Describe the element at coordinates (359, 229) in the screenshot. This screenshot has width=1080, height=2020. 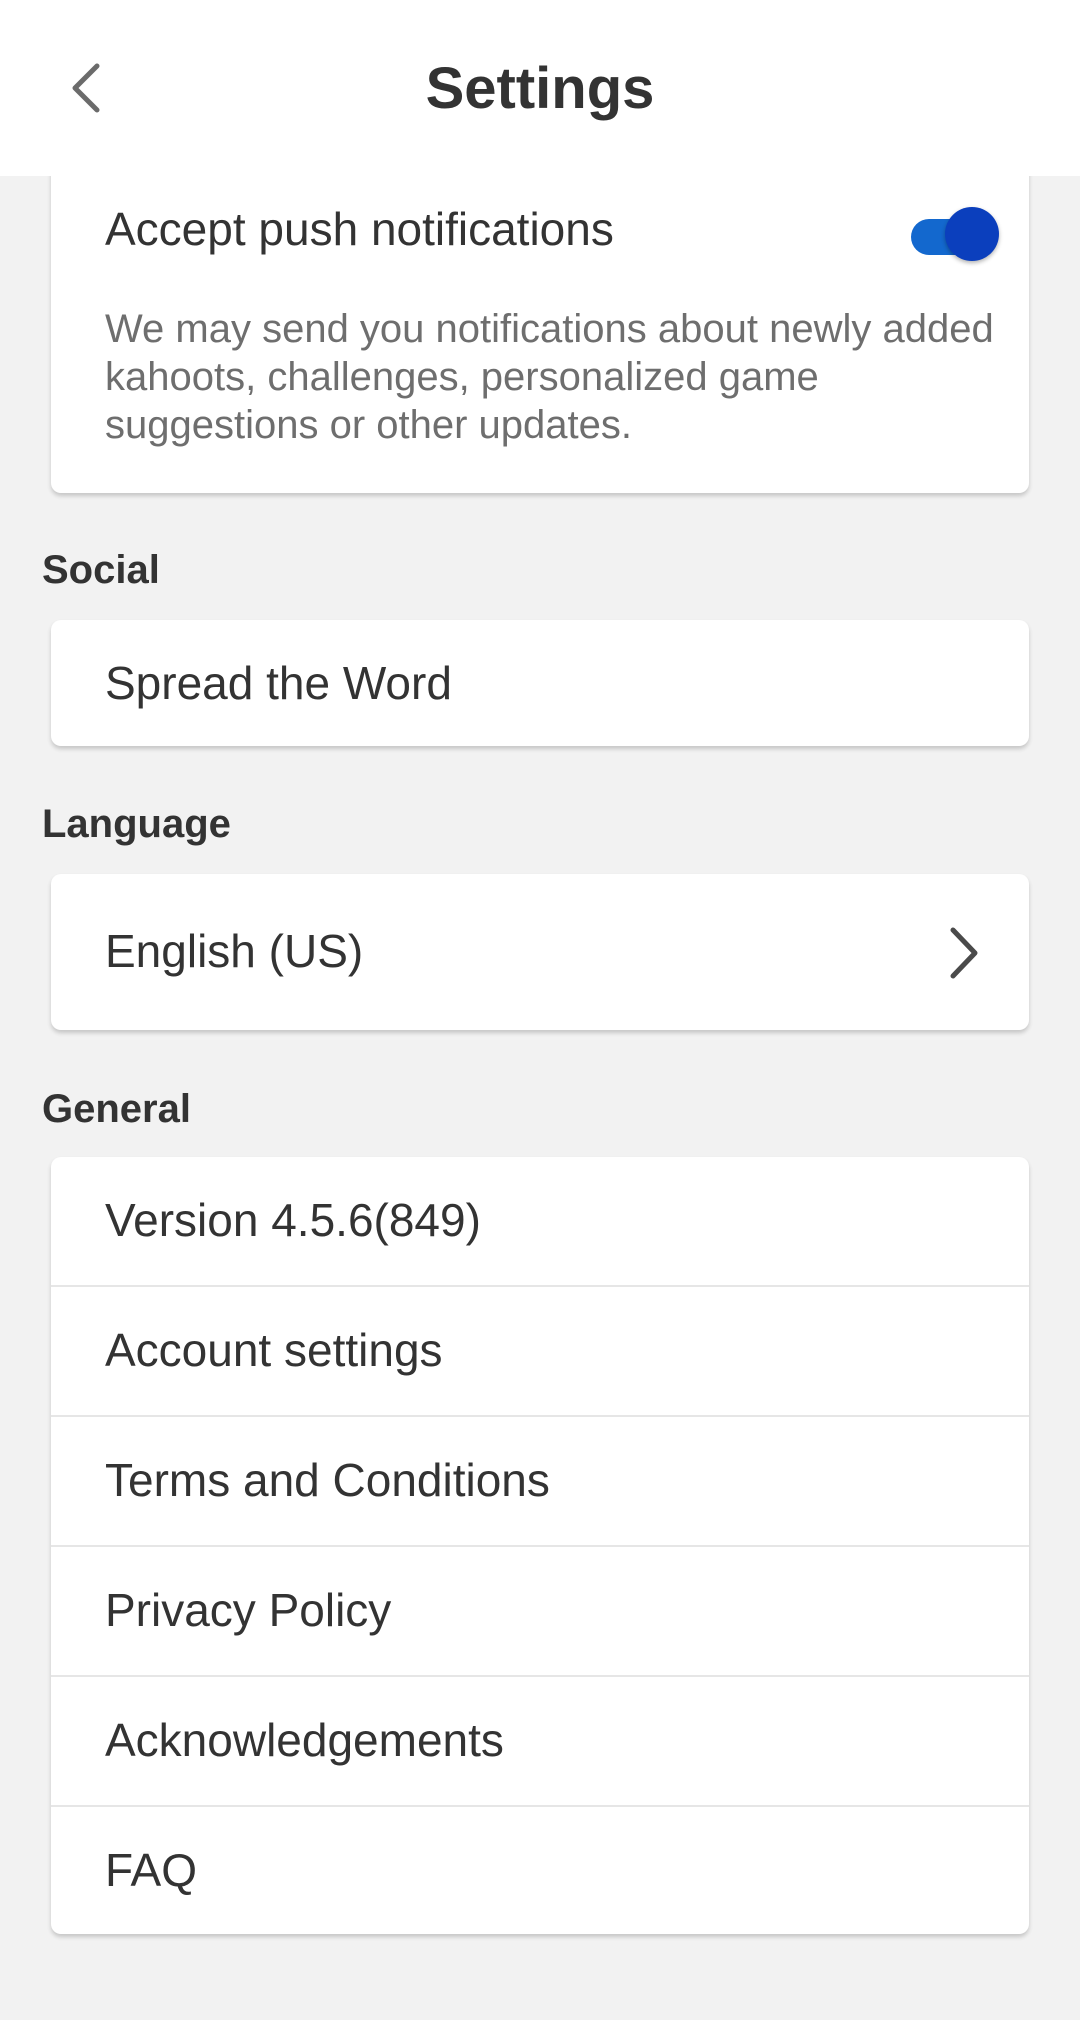
I see `push-notifications-label: Accept push notifications` at that location.